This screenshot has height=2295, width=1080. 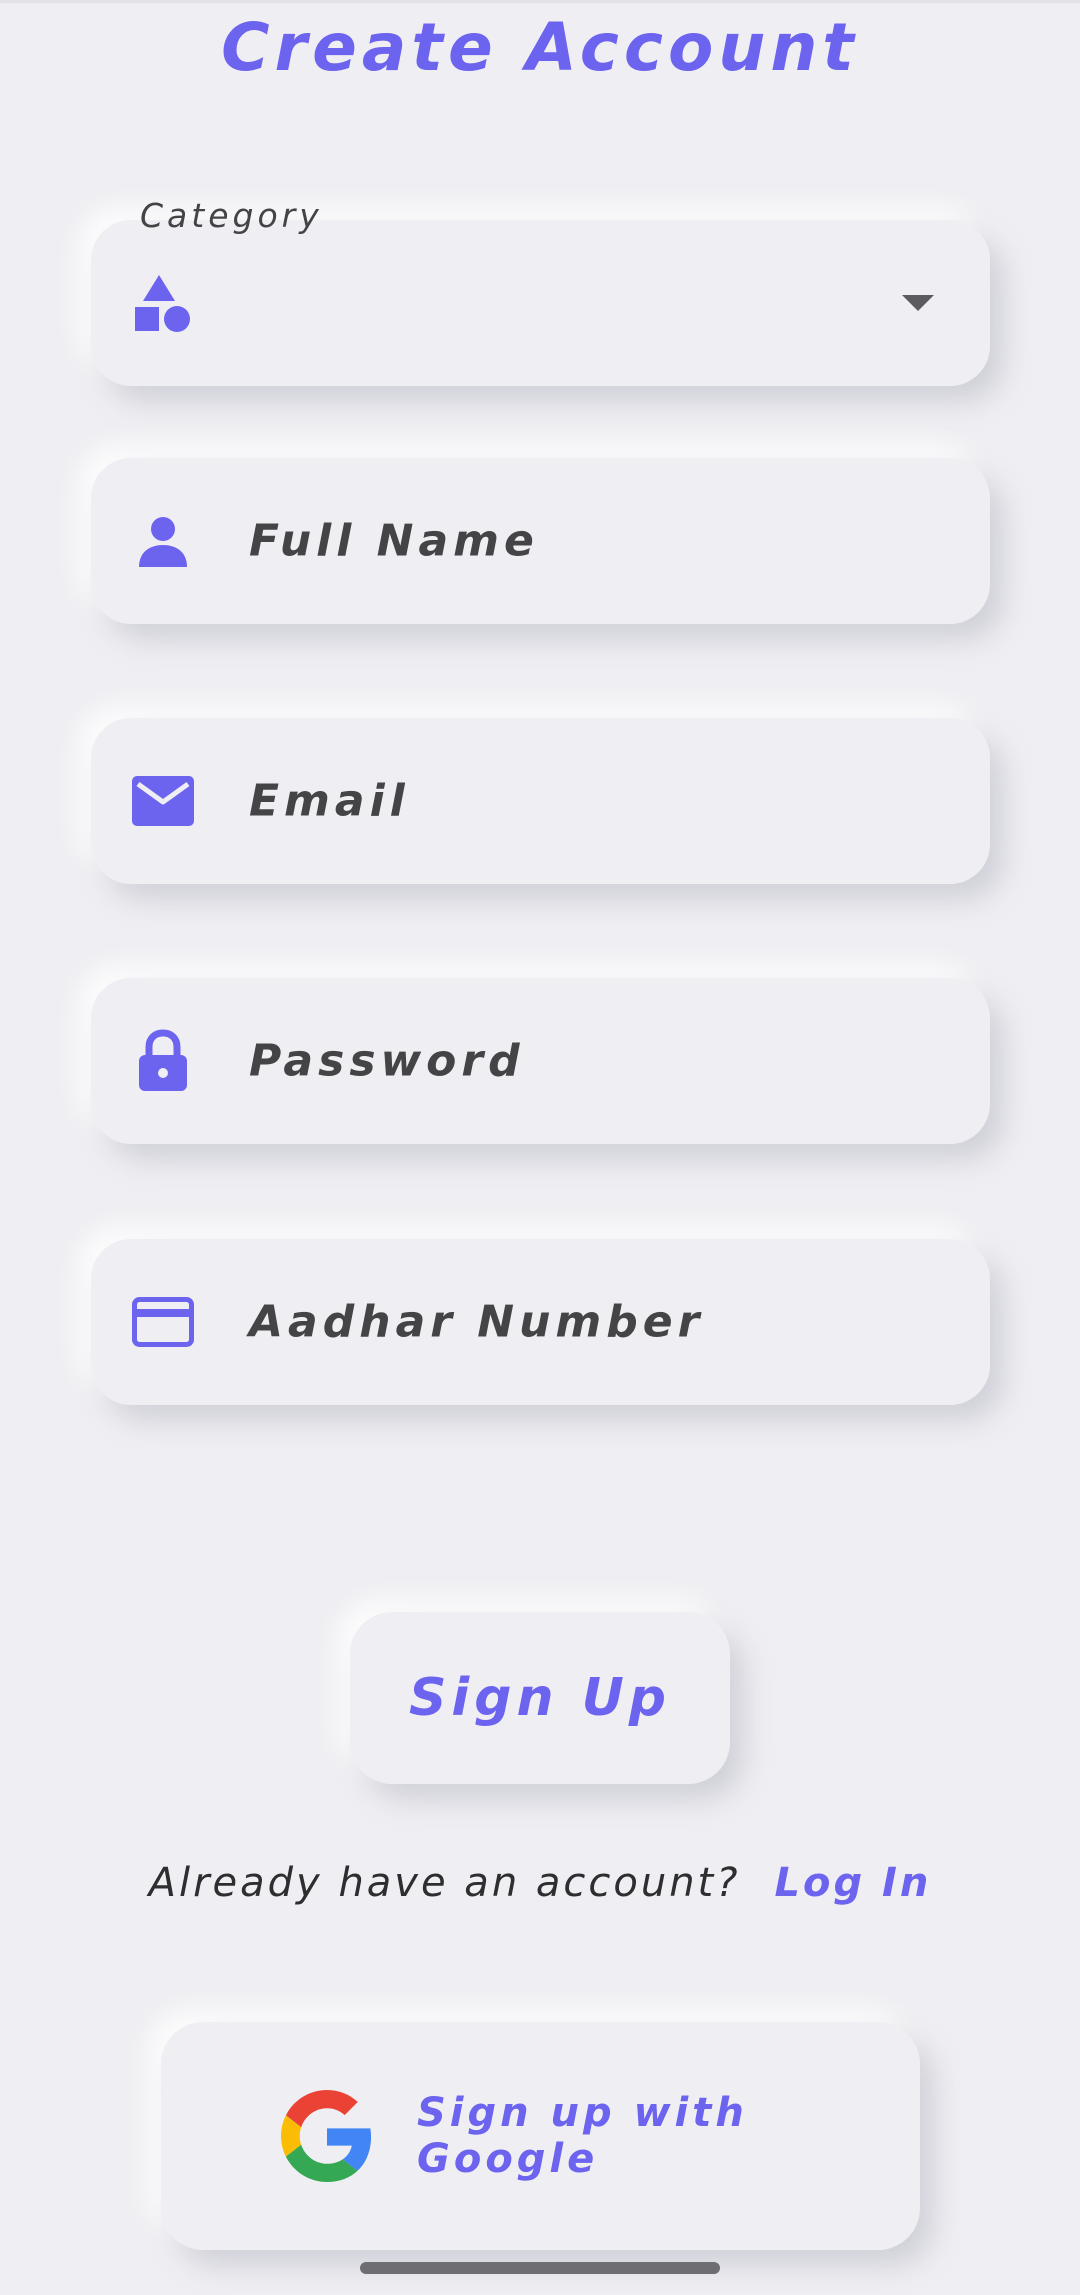 I want to click on login-prompt-row: Already have an account? Log In, so click(x=540, y=1883).